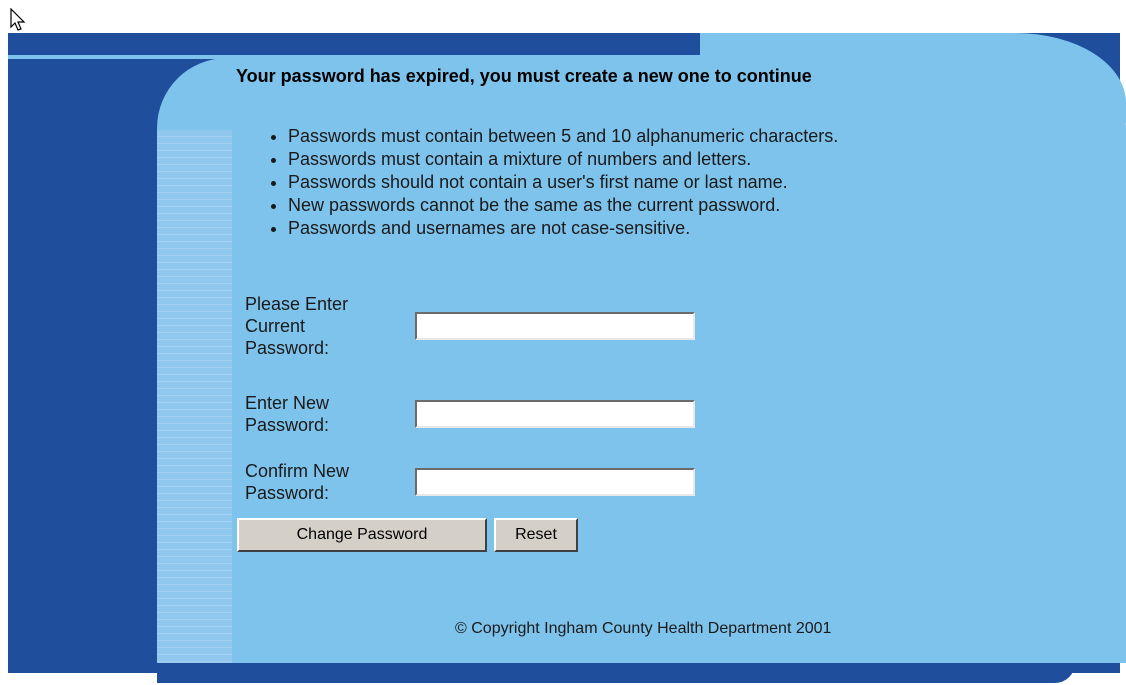 The height and width of the screenshot is (685, 1126). Describe the element at coordinates (555, 326) in the screenshot. I see `current-password-input` at that location.